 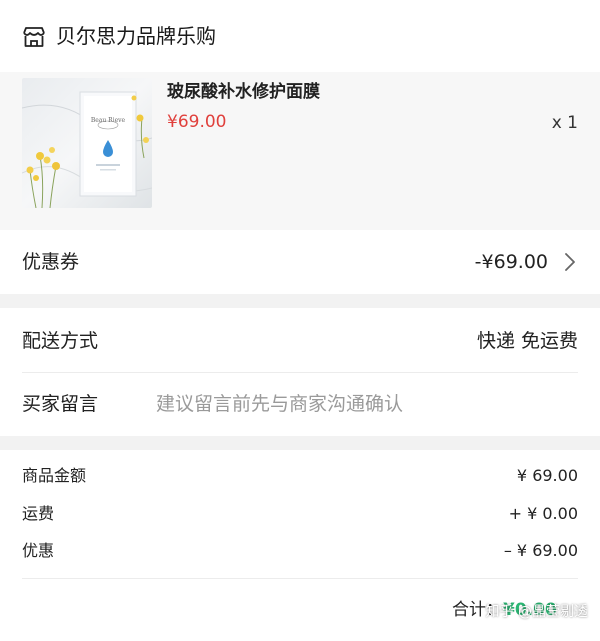 I want to click on shipping-fee-value: + ¥ 0.00, so click(x=543, y=513).